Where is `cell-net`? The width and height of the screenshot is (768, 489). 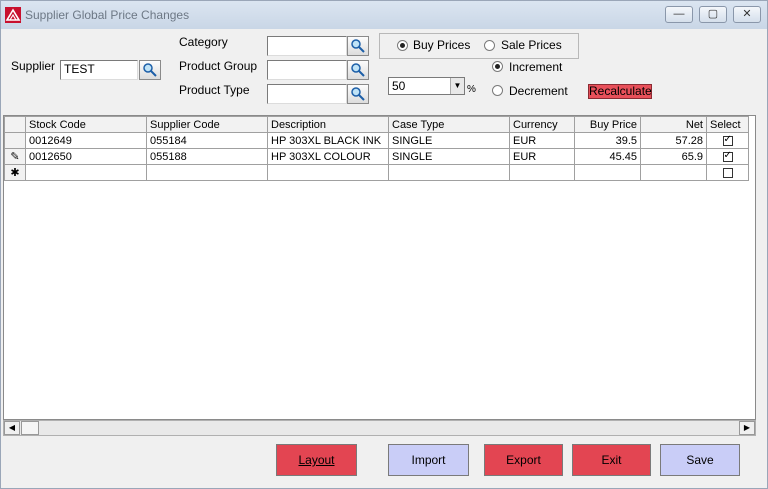 cell-net is located at coordinates (673, 172).